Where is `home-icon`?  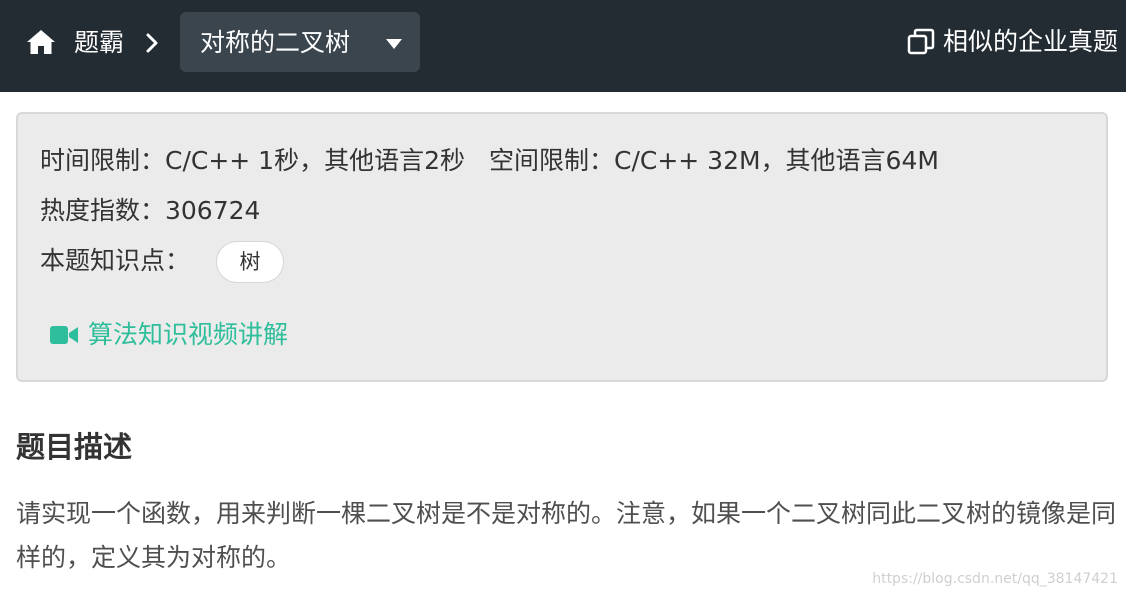
home-icon is located at coordinates (41, 42).